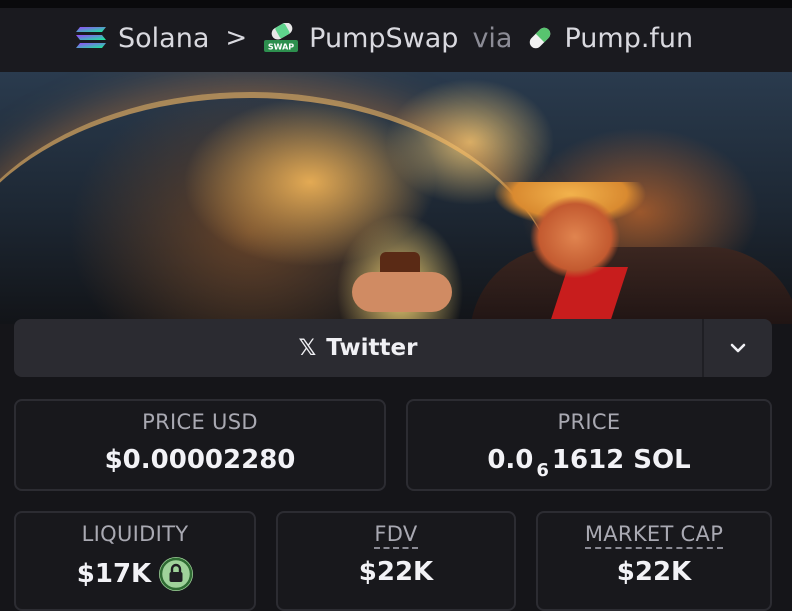 Image resolution: width=792 pixels, height=611 pixels. What do you see at coordinates (135, 534) in the screenshot?
I see `liquidity-label: LIQUIDITY` at bounding box center [135, 534].